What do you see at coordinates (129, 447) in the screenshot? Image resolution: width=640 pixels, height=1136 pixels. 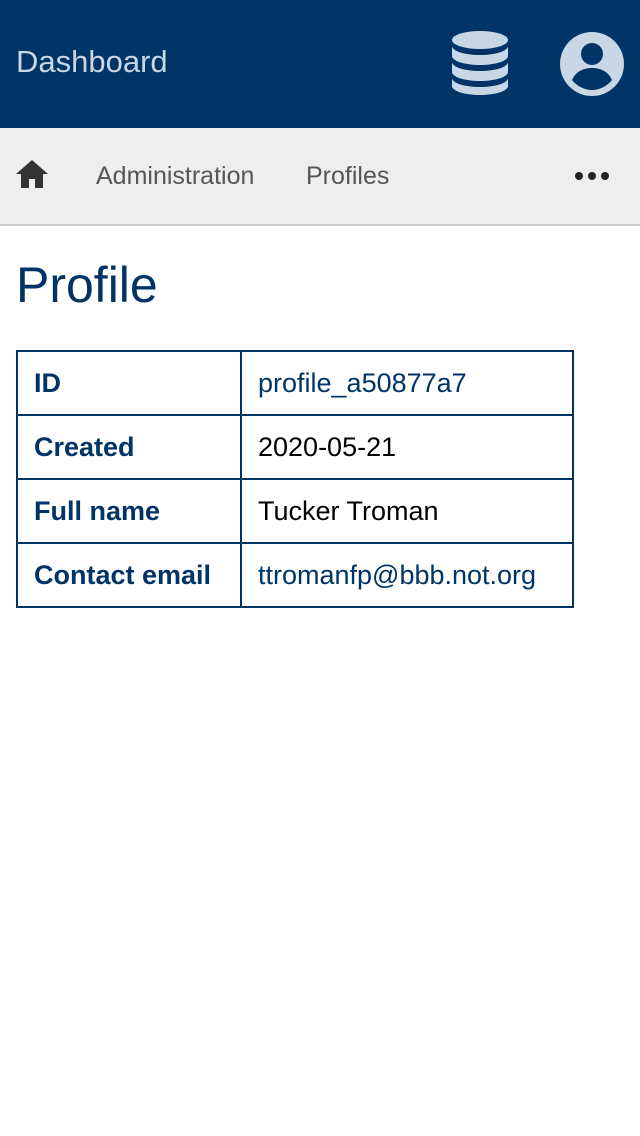 I see `row-label-created: Created` at bounding box center [129, 447].